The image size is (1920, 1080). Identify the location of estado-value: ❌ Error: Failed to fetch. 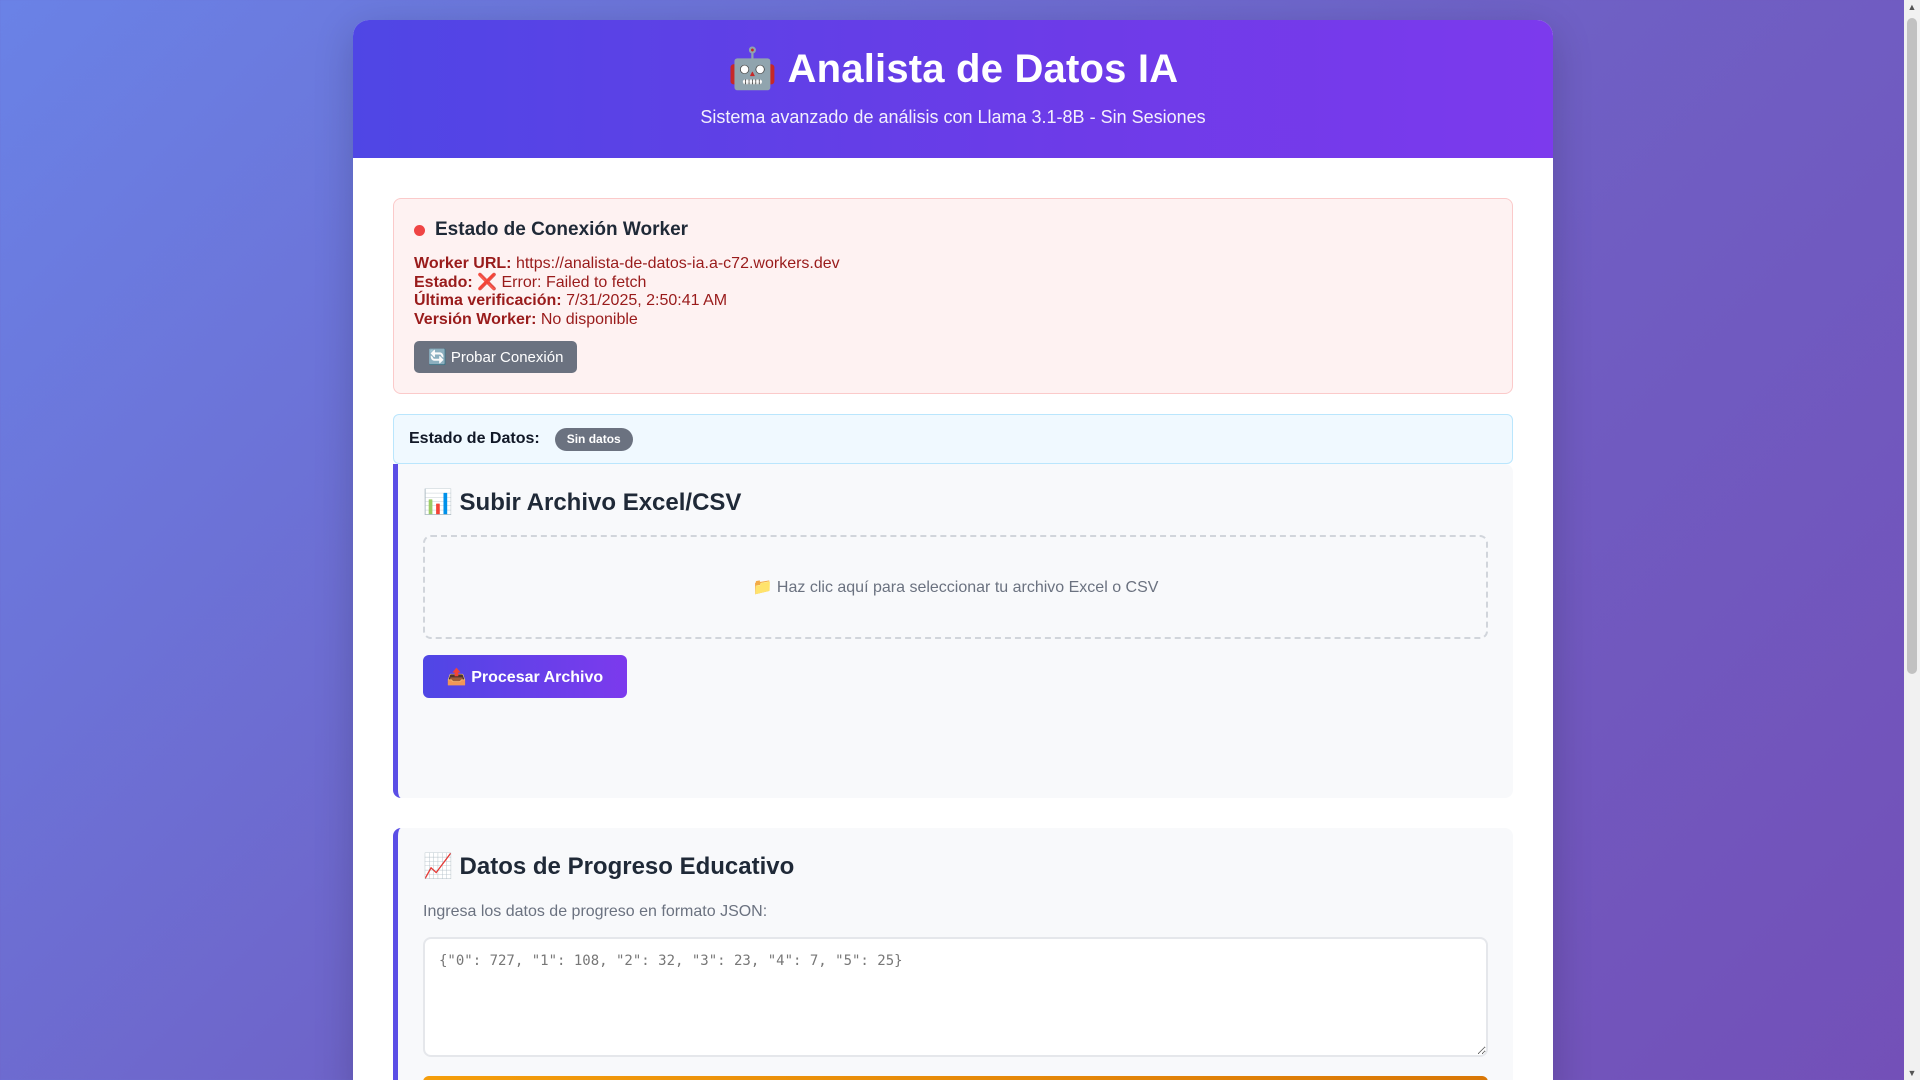
(562, 282).